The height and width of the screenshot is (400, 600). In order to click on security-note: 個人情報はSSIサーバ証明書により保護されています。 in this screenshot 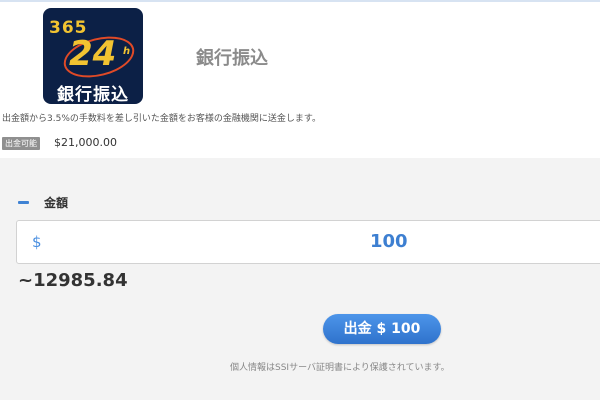, I will do `click(340, 368)`.